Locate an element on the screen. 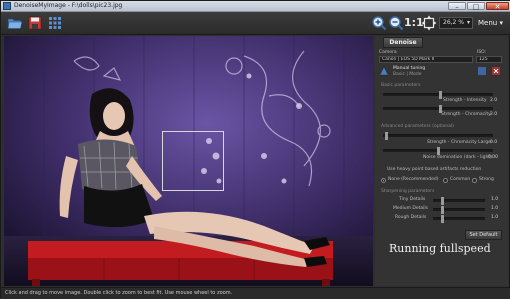 The height and width of the screenshot is (299, 510). manual-tuning-icon is located at coordinates (384, 71).